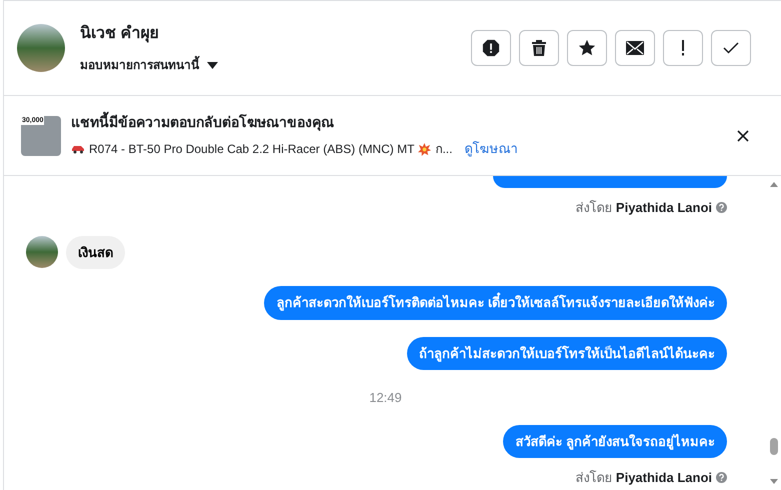  I want to click on timestamp: 12:49, so click(385, 398).